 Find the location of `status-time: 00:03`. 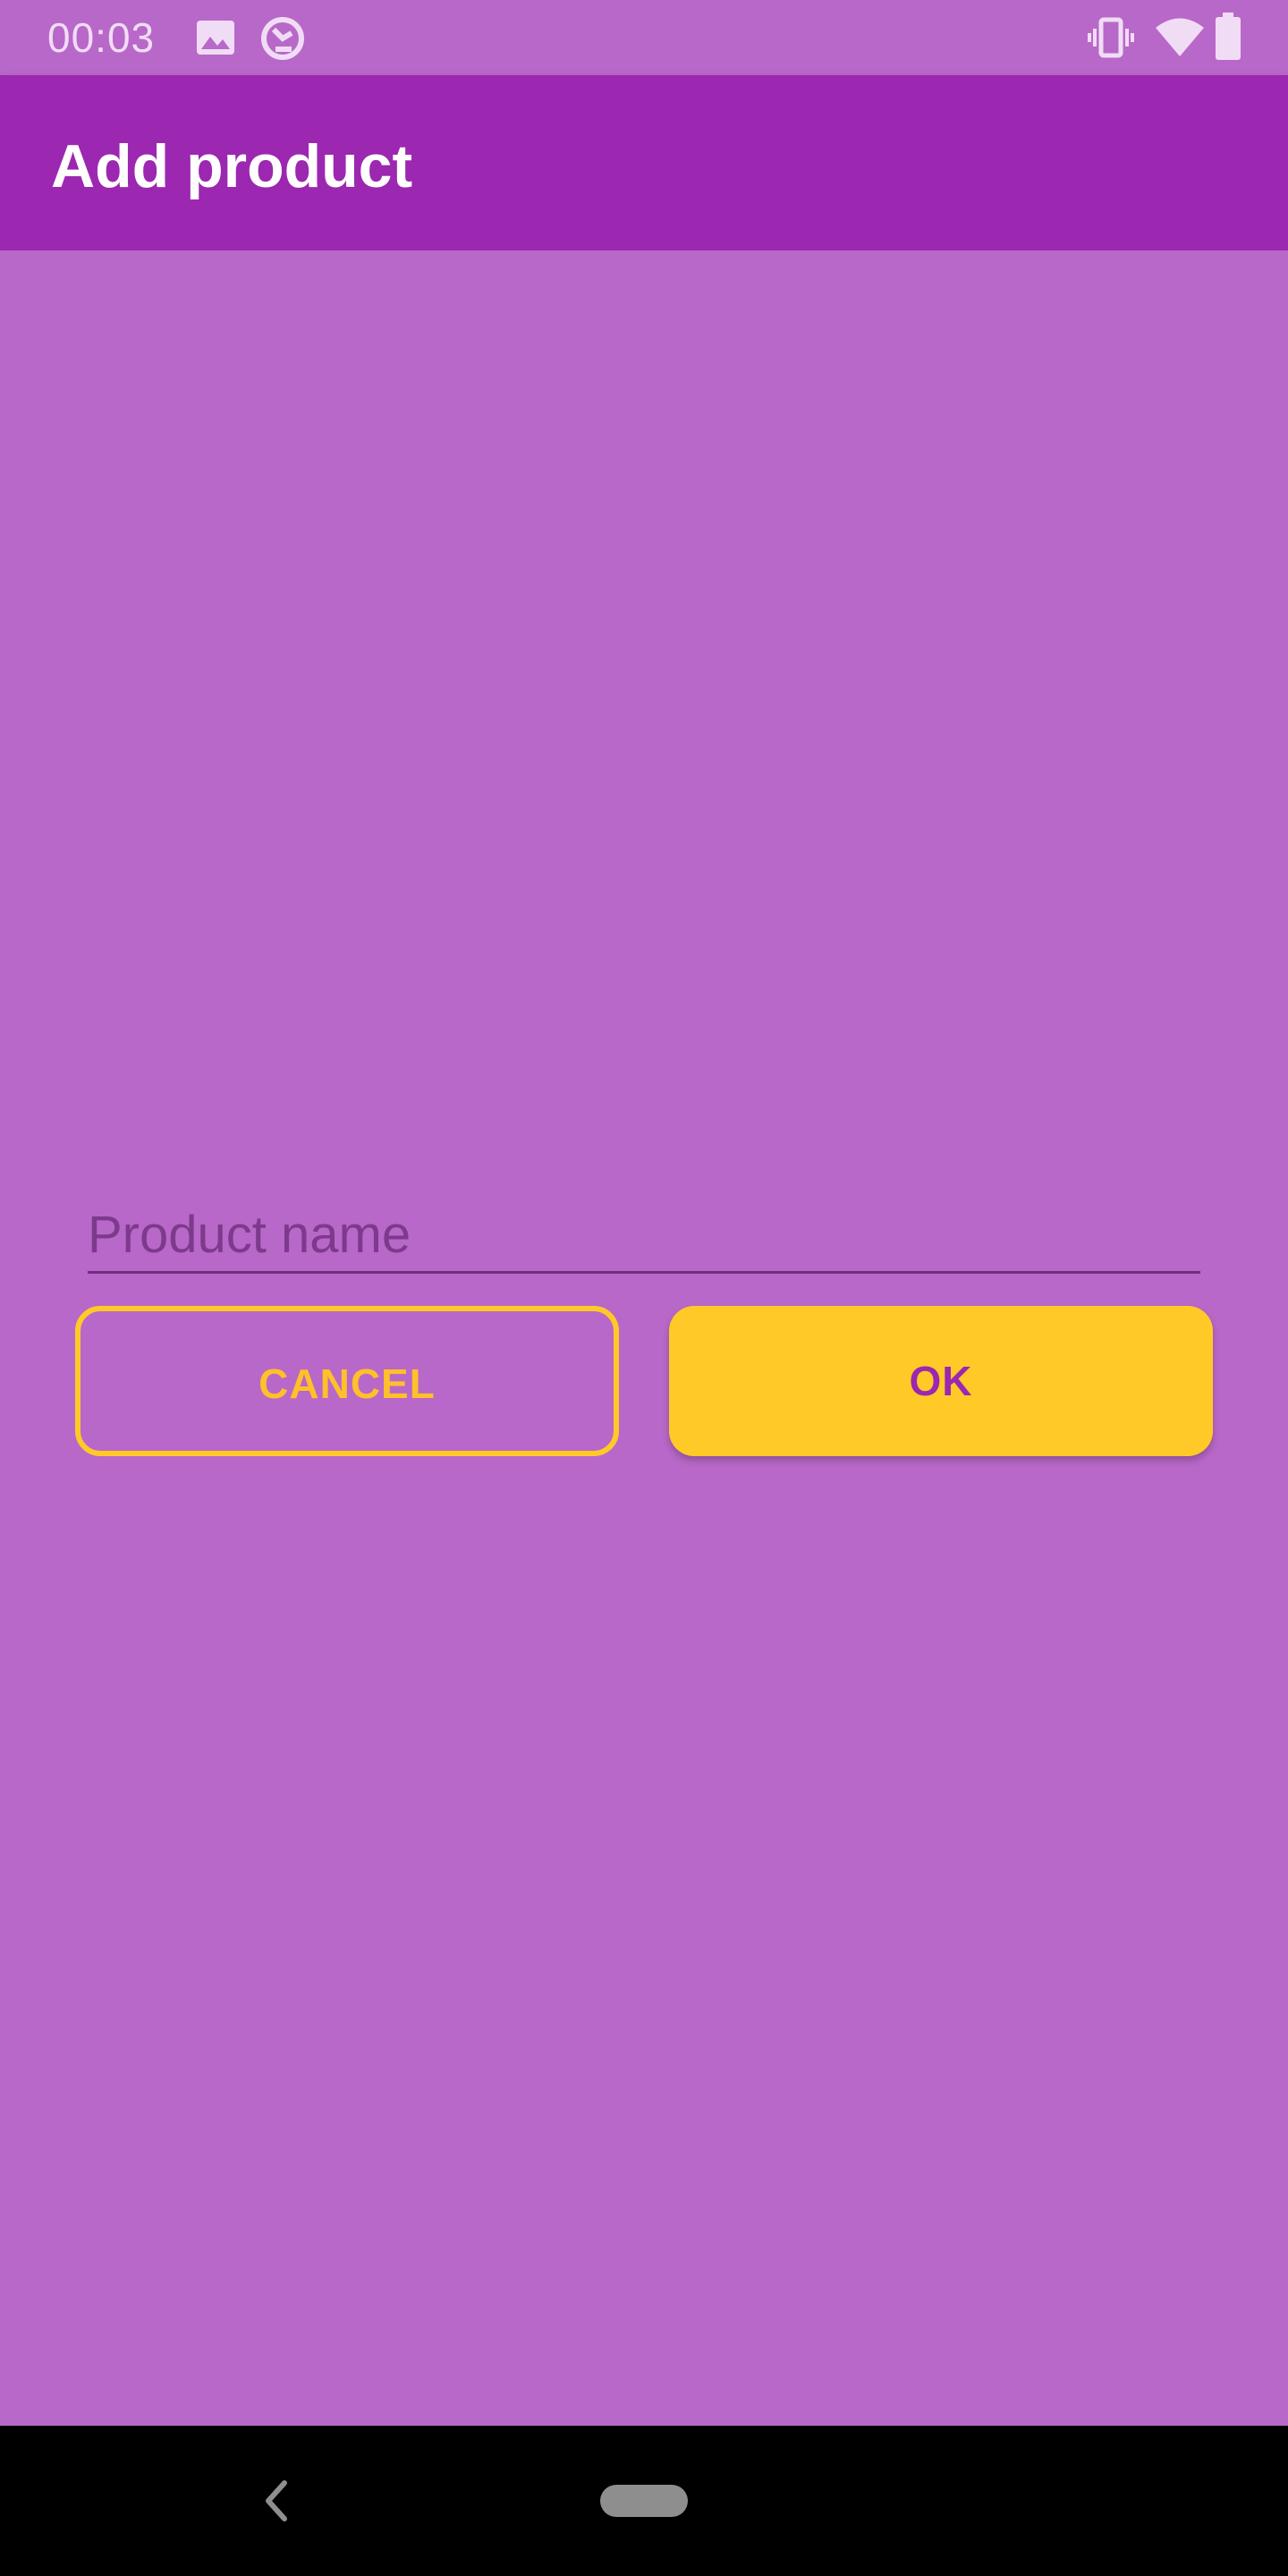

status-time: 00:03 is located at coordinates (101, 37).